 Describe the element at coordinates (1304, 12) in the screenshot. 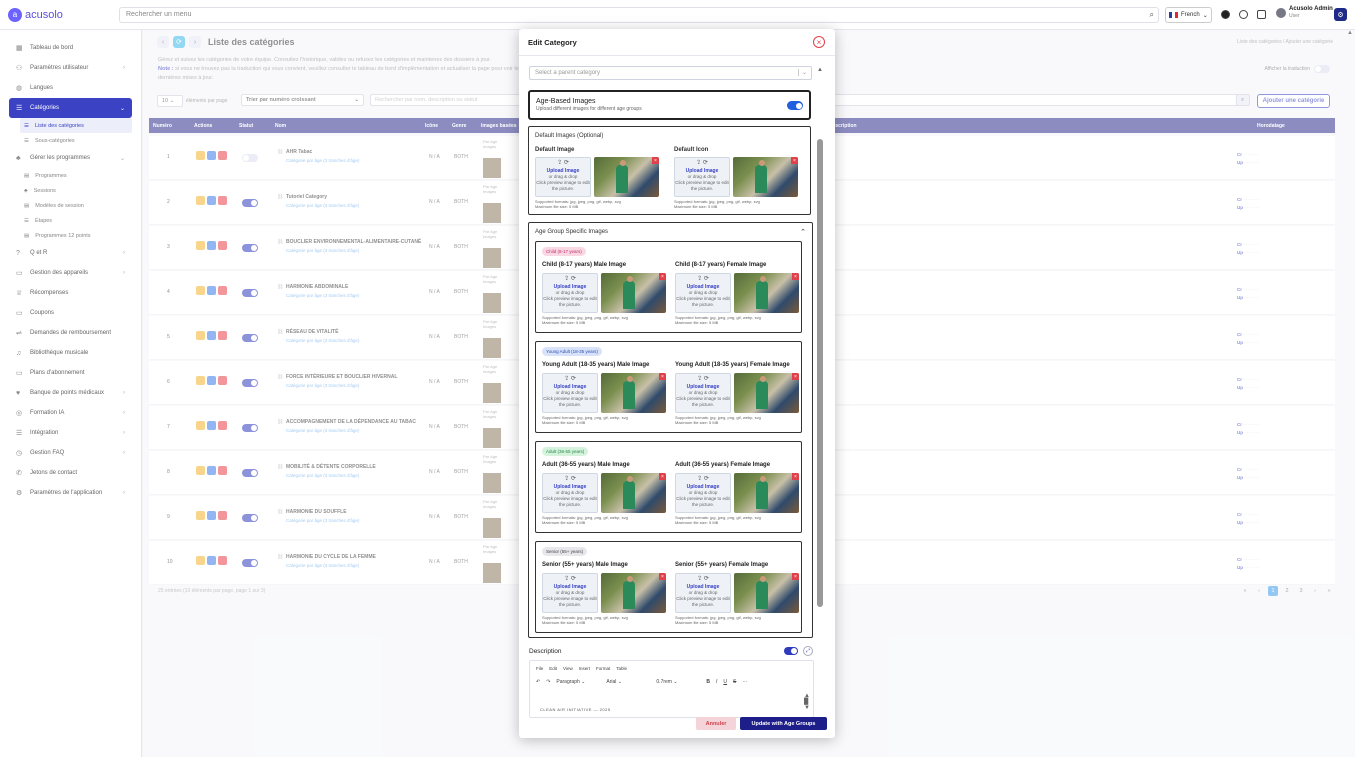

I see `user-menu: Acusolo Admin User` at that location.